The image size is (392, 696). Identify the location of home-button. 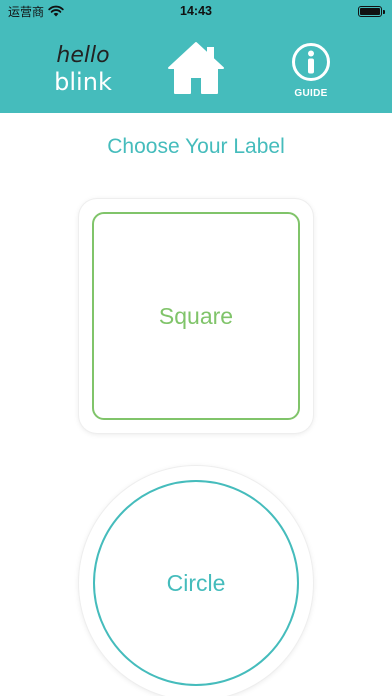
(196, 68).